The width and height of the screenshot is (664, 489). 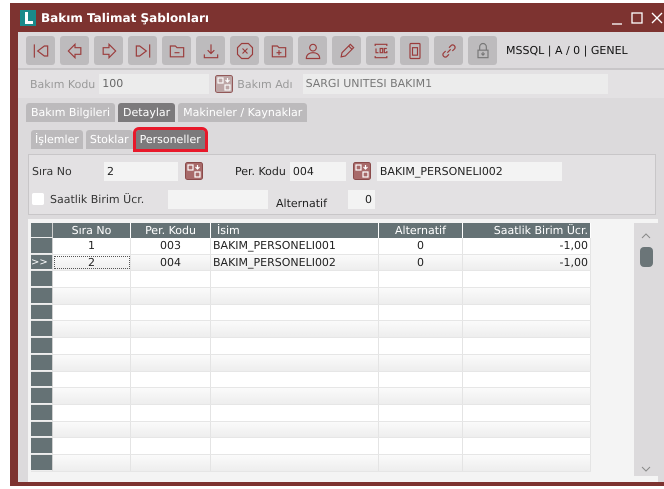 What do you see at coordinates (278, 50) in the screenshot?
I see `folder-plus-button` at bounding box center [278, 50].